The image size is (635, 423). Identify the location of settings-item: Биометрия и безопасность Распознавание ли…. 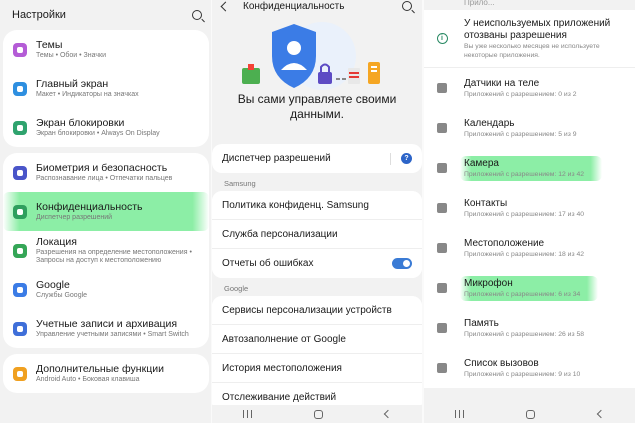
(106, 172).